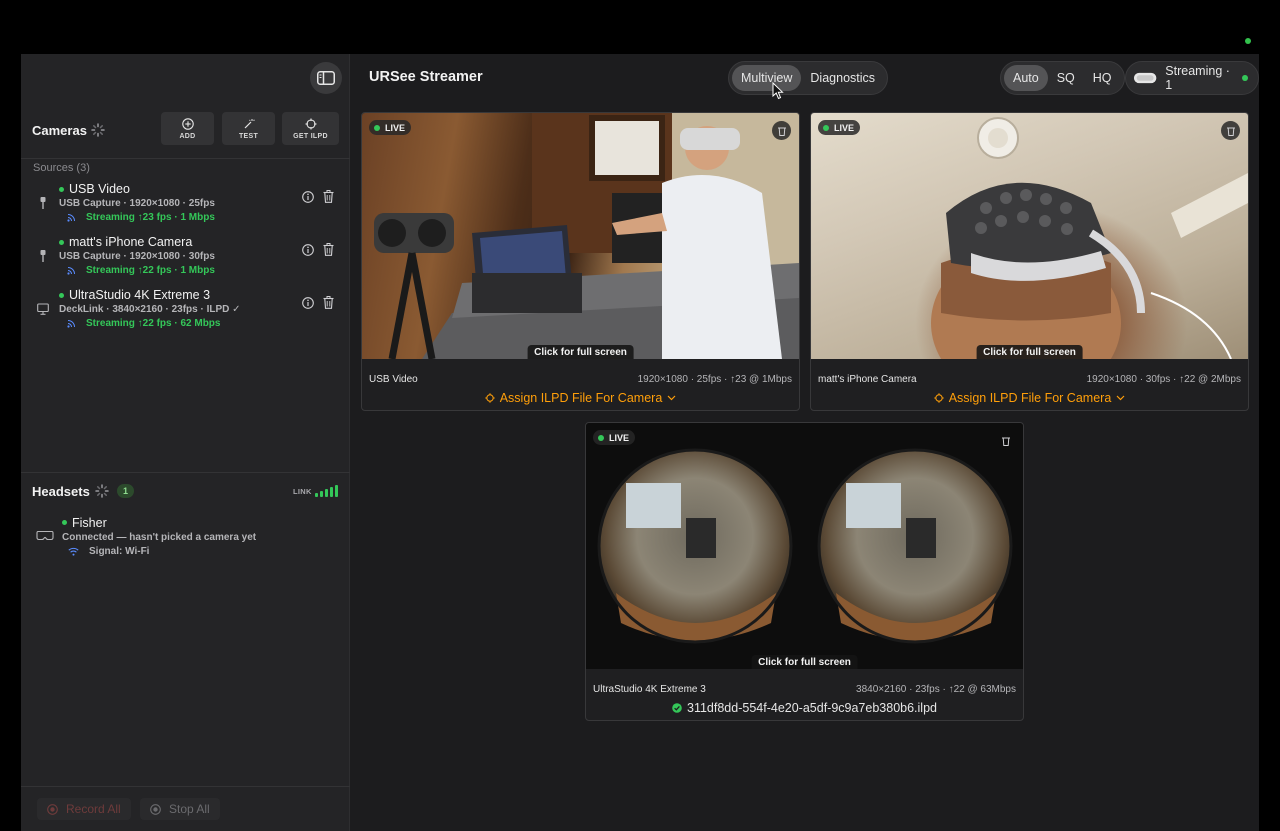 This screenshot has height=831, width=1280. What do you see at coordinates (310, 136) in the screenshot?
I see `get-ilpd-label: GET ILPD` at bounding box center [310, 136].